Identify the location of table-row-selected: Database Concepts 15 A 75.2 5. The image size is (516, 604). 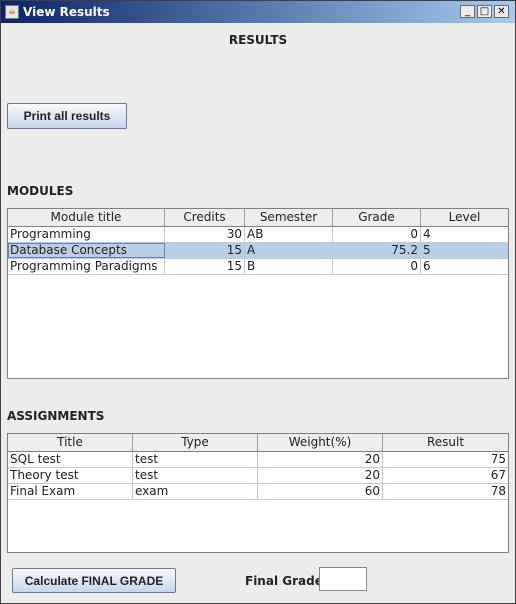
(258, 251).